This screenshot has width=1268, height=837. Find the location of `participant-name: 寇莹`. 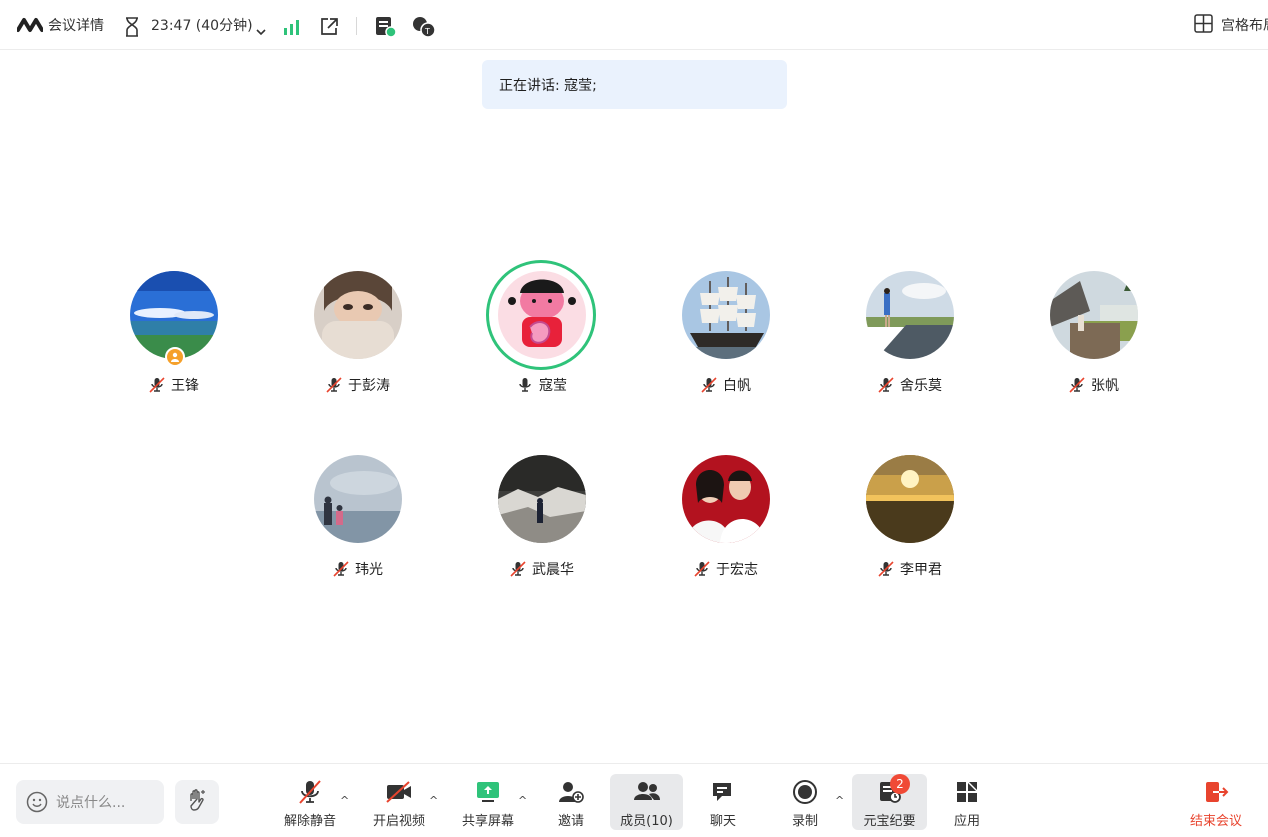

participant-name: 寇莹 is located at coordinates (553, 386).